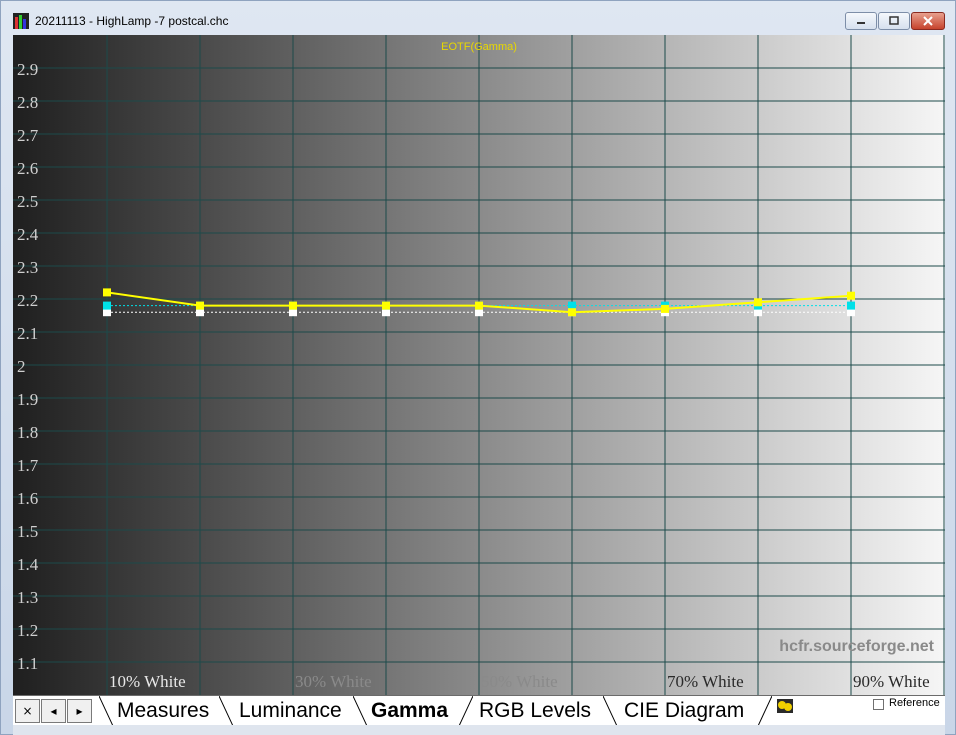 This screenshot has height=735, width=956. Describe the element at coordinates (27, 267) in the screenshot. I see `y-tick-label: 2.3` at that location.